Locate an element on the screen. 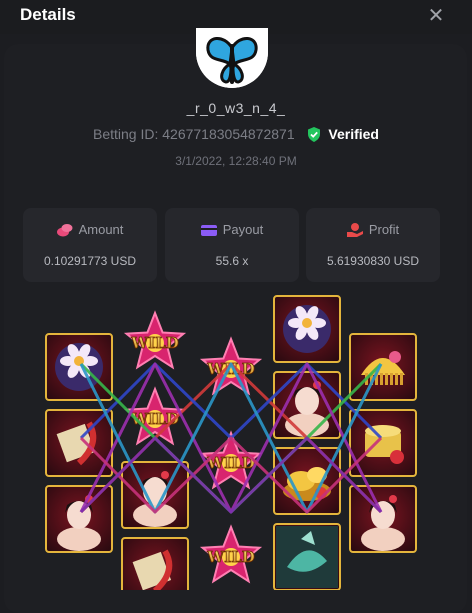  payout-card: Payout 55.6 x is located at coordinates (232, 245).